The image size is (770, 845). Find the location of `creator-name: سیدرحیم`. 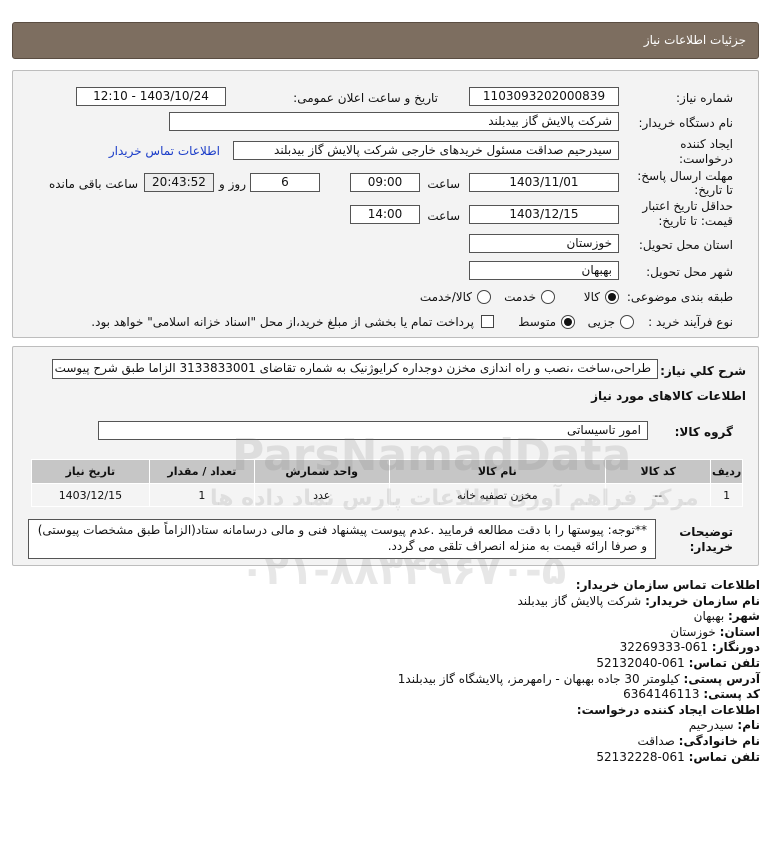

creator-name: سیدرحیم is located at coordinates (711, 725).